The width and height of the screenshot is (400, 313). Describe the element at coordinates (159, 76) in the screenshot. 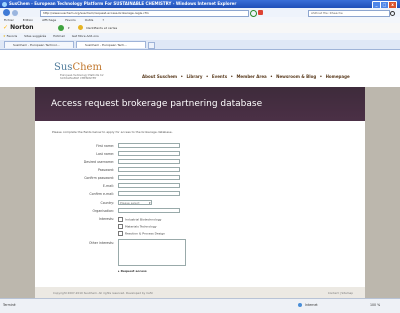

I see `nav-about: About Suschem` at that location.